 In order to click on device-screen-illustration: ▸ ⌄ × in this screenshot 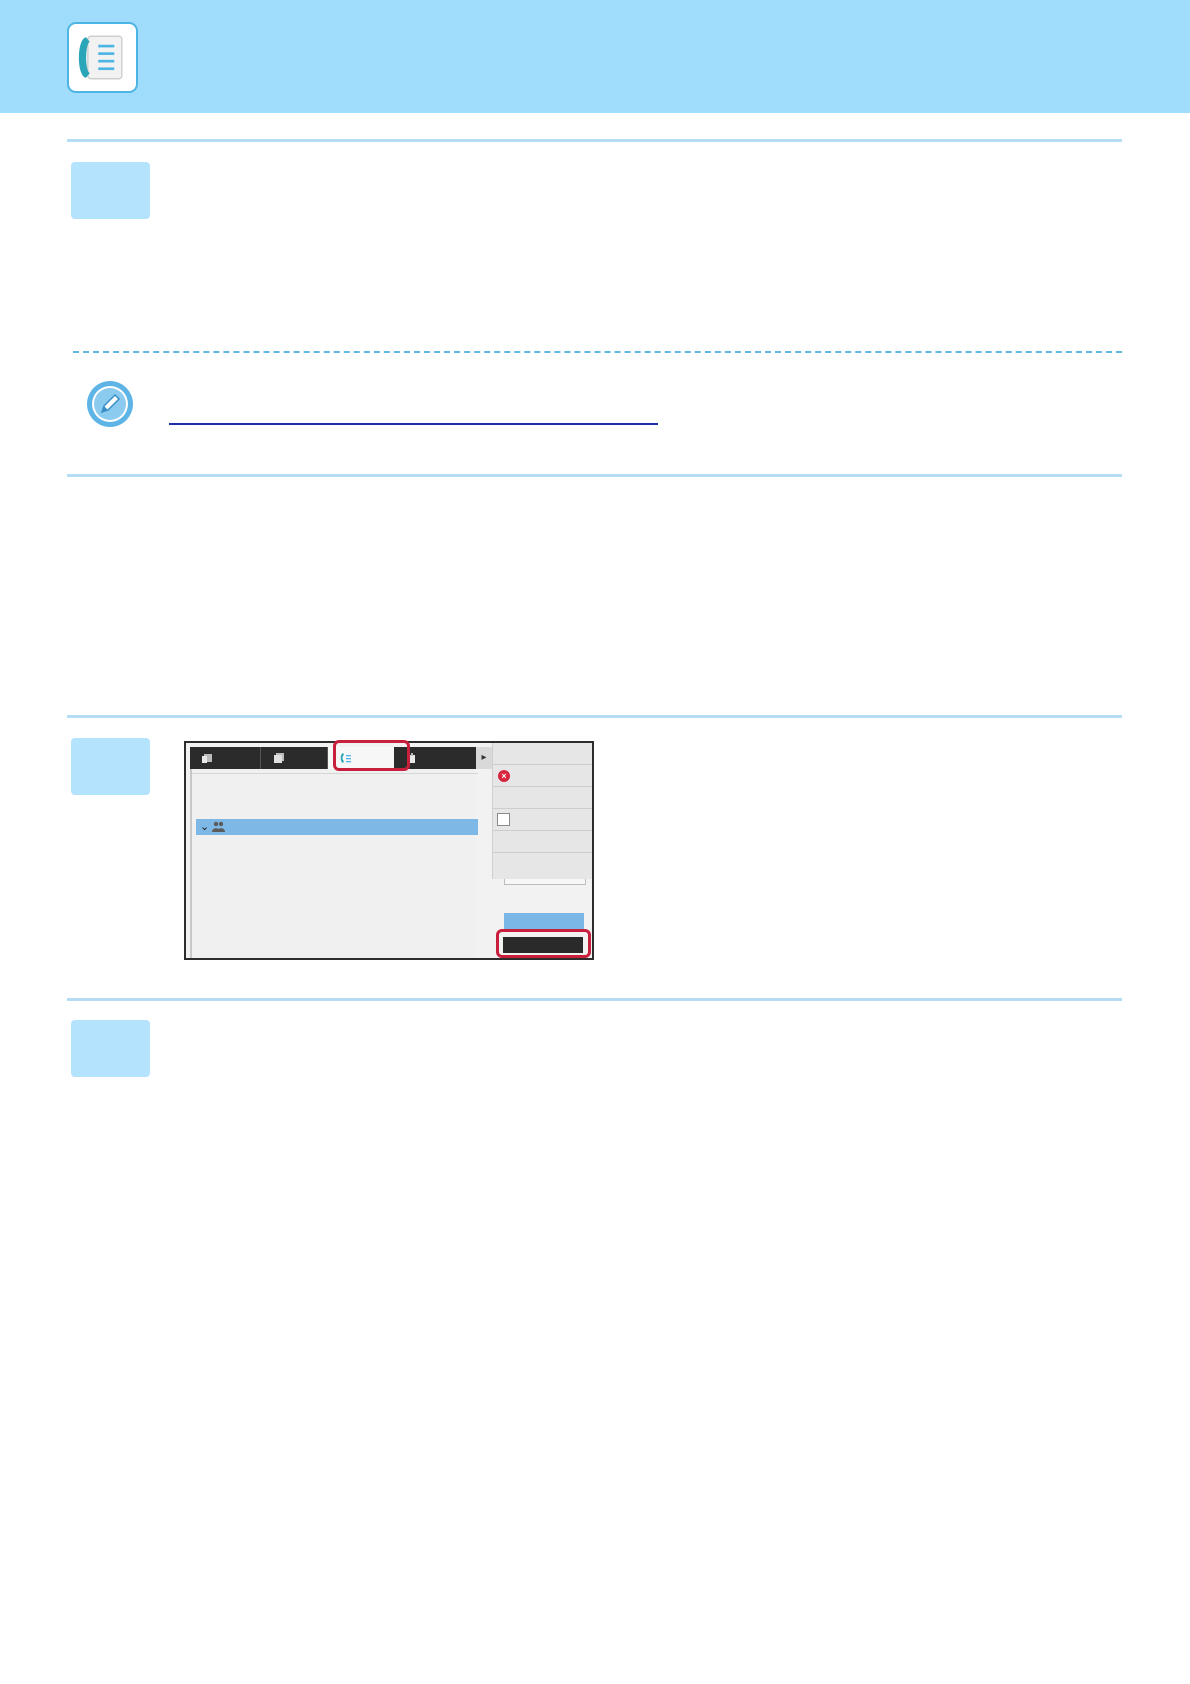, I will do `click(389, 850)`.